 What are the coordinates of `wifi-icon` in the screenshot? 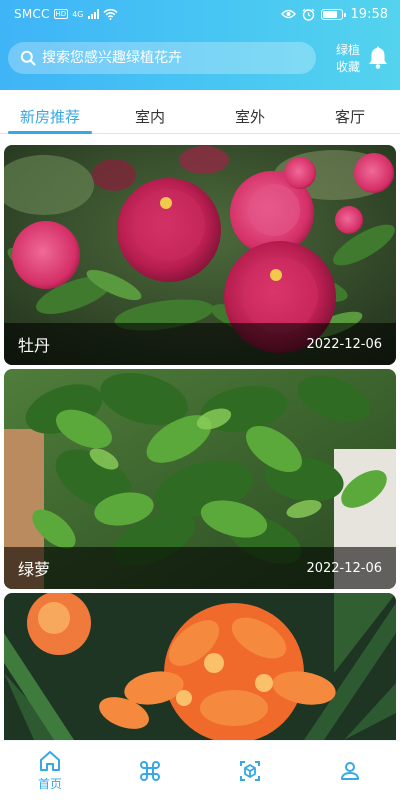 It's located at (111, 14).